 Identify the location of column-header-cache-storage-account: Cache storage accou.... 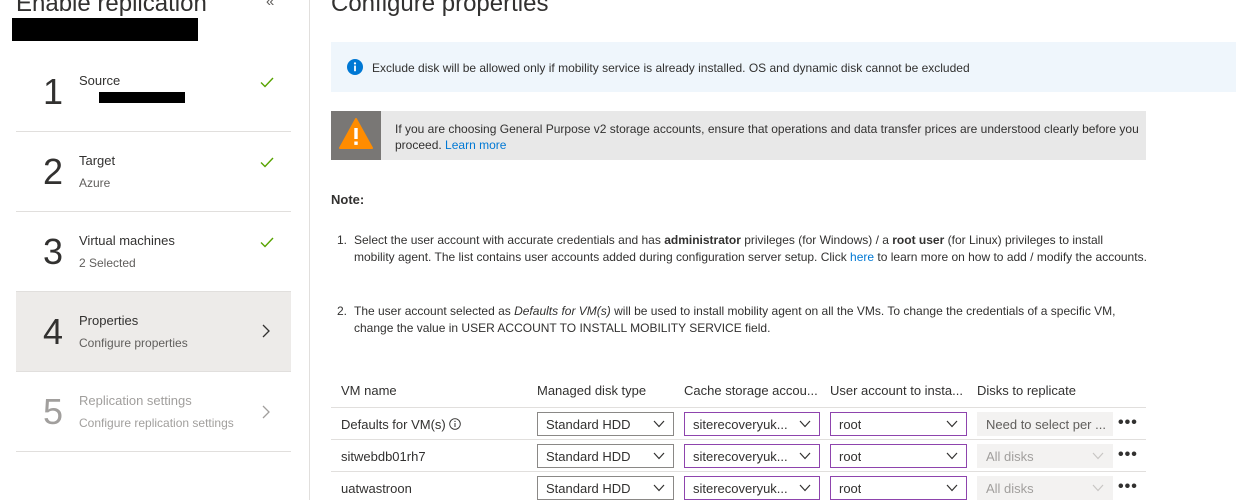
(751, 390).